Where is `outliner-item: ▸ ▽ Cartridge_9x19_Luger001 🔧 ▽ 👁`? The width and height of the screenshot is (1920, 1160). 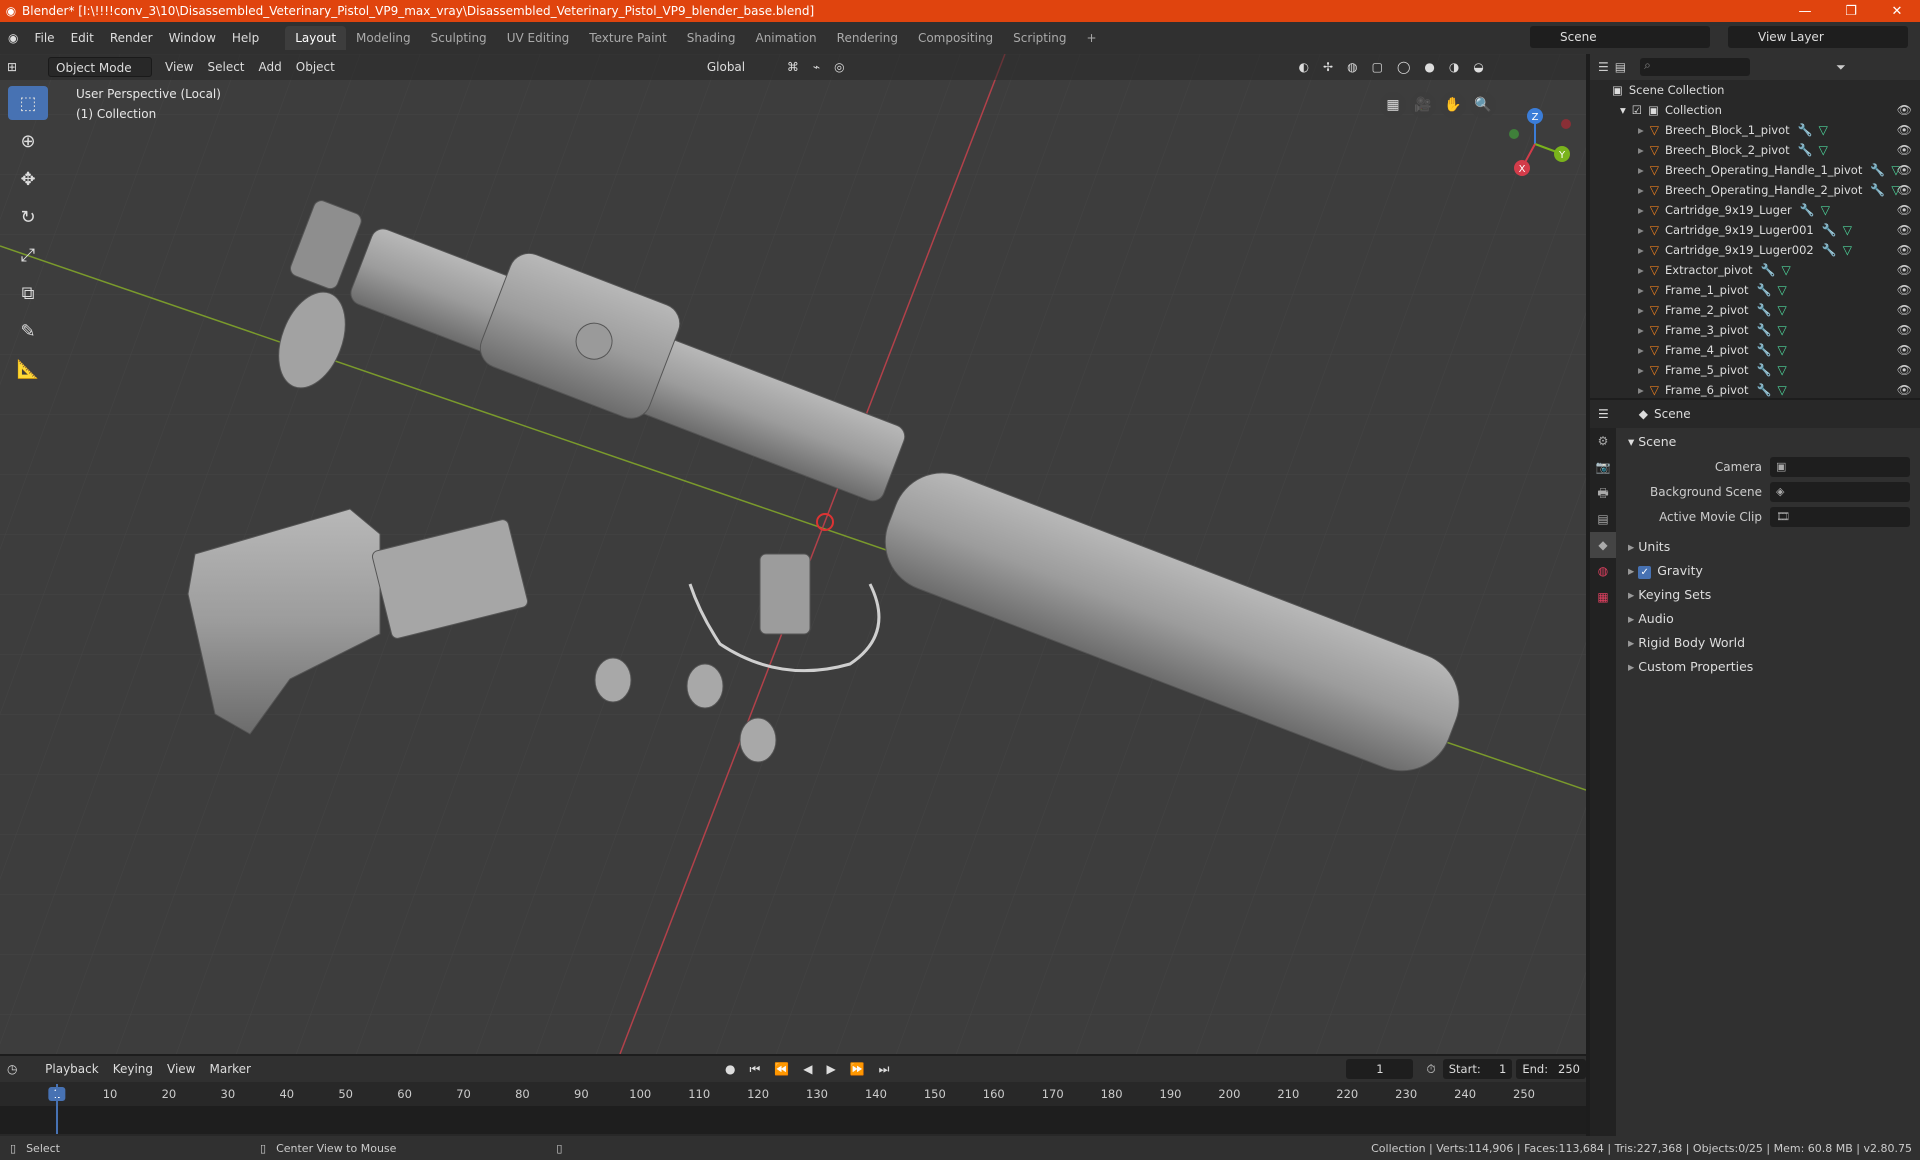 outliner-item: ▸ ▽ Cartridge_9x19_Luger001 🔧 ▽ 👁 is located at coordinates (1755, 230).